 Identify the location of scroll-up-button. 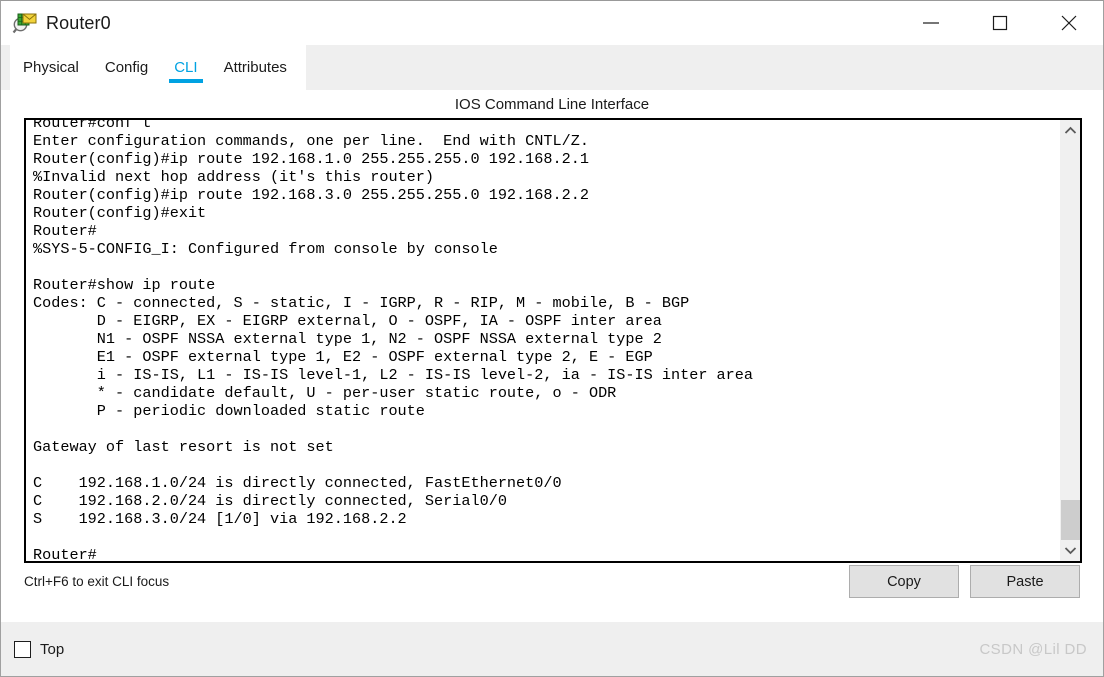
(1070, 130).